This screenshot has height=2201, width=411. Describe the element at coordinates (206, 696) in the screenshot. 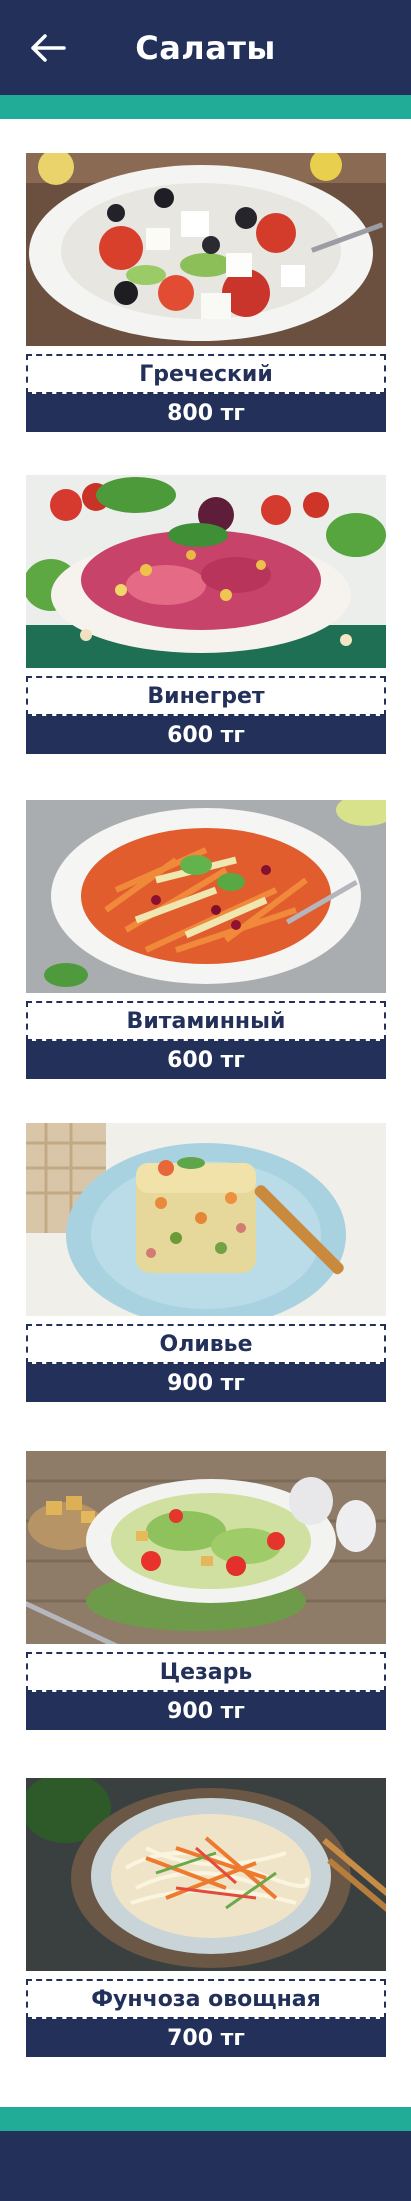

I see `menu-item-name: Винегрет` at that location.